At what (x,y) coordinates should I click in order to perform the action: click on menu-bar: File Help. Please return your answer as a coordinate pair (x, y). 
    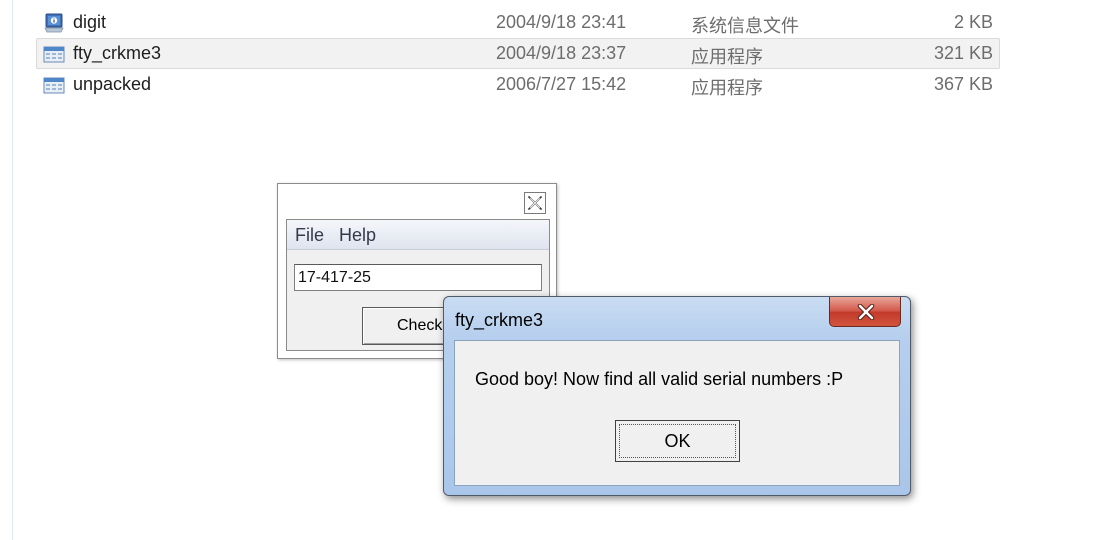
    Looking at the image, I should click on (418, 235).